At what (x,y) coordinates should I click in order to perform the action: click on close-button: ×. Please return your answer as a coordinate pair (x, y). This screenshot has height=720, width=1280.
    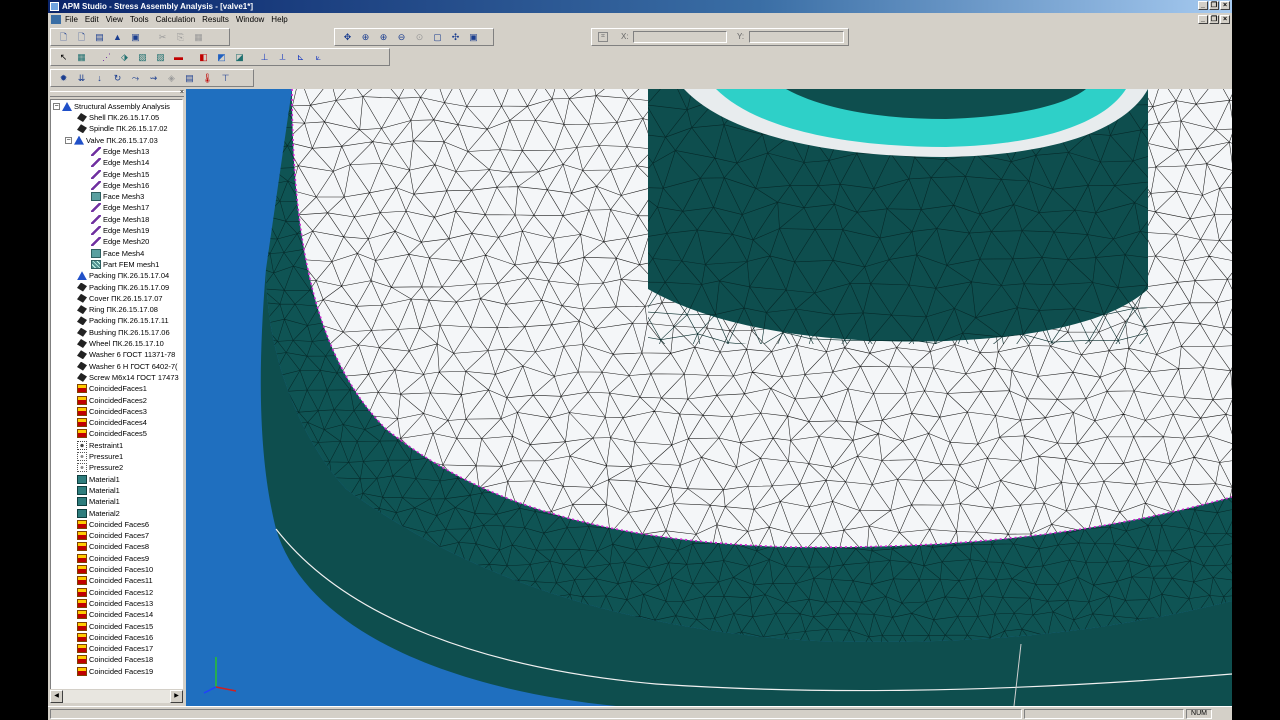
    Looking at the image, I should click on (1225, 5).